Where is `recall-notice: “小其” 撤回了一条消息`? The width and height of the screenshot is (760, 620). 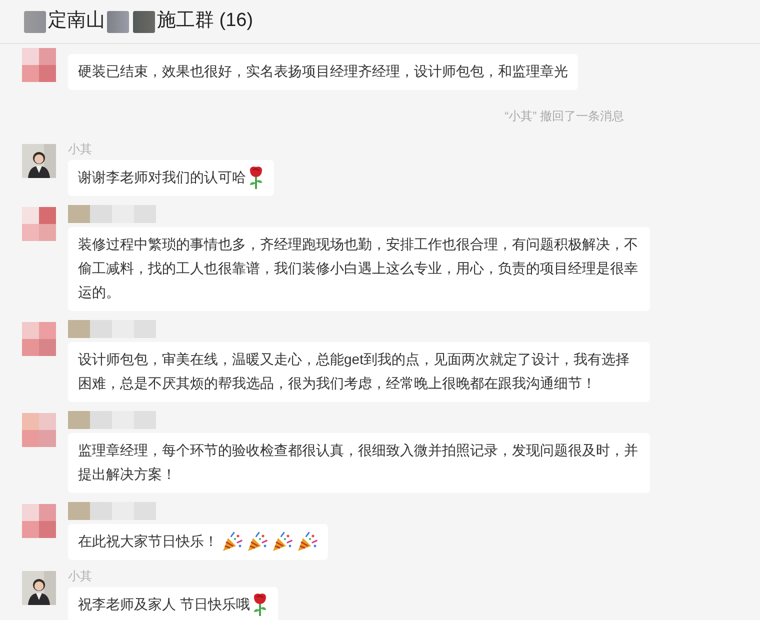 recall-notice: “小其” 撤回了一条消息 is located at coordinates (564, 116).